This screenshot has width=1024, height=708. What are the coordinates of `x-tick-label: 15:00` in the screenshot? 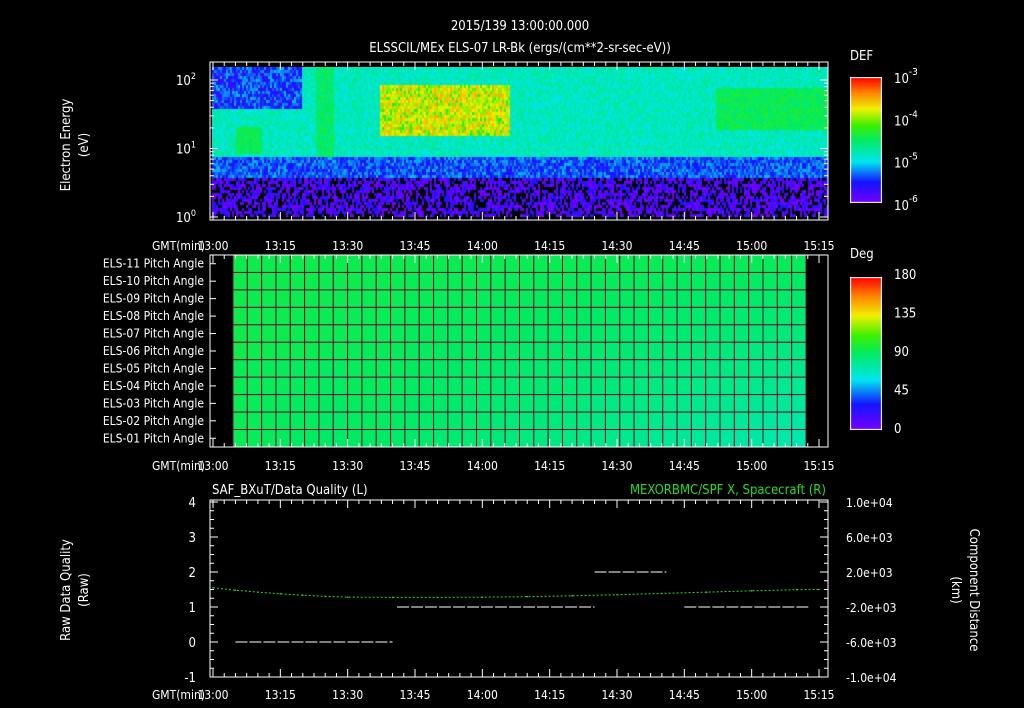 It's located at (751, 466).